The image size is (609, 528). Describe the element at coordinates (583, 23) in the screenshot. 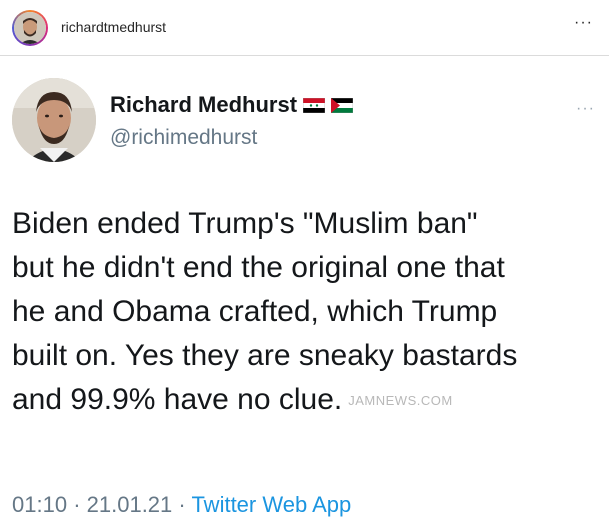

I see `more-options-icon: ···` at that location.